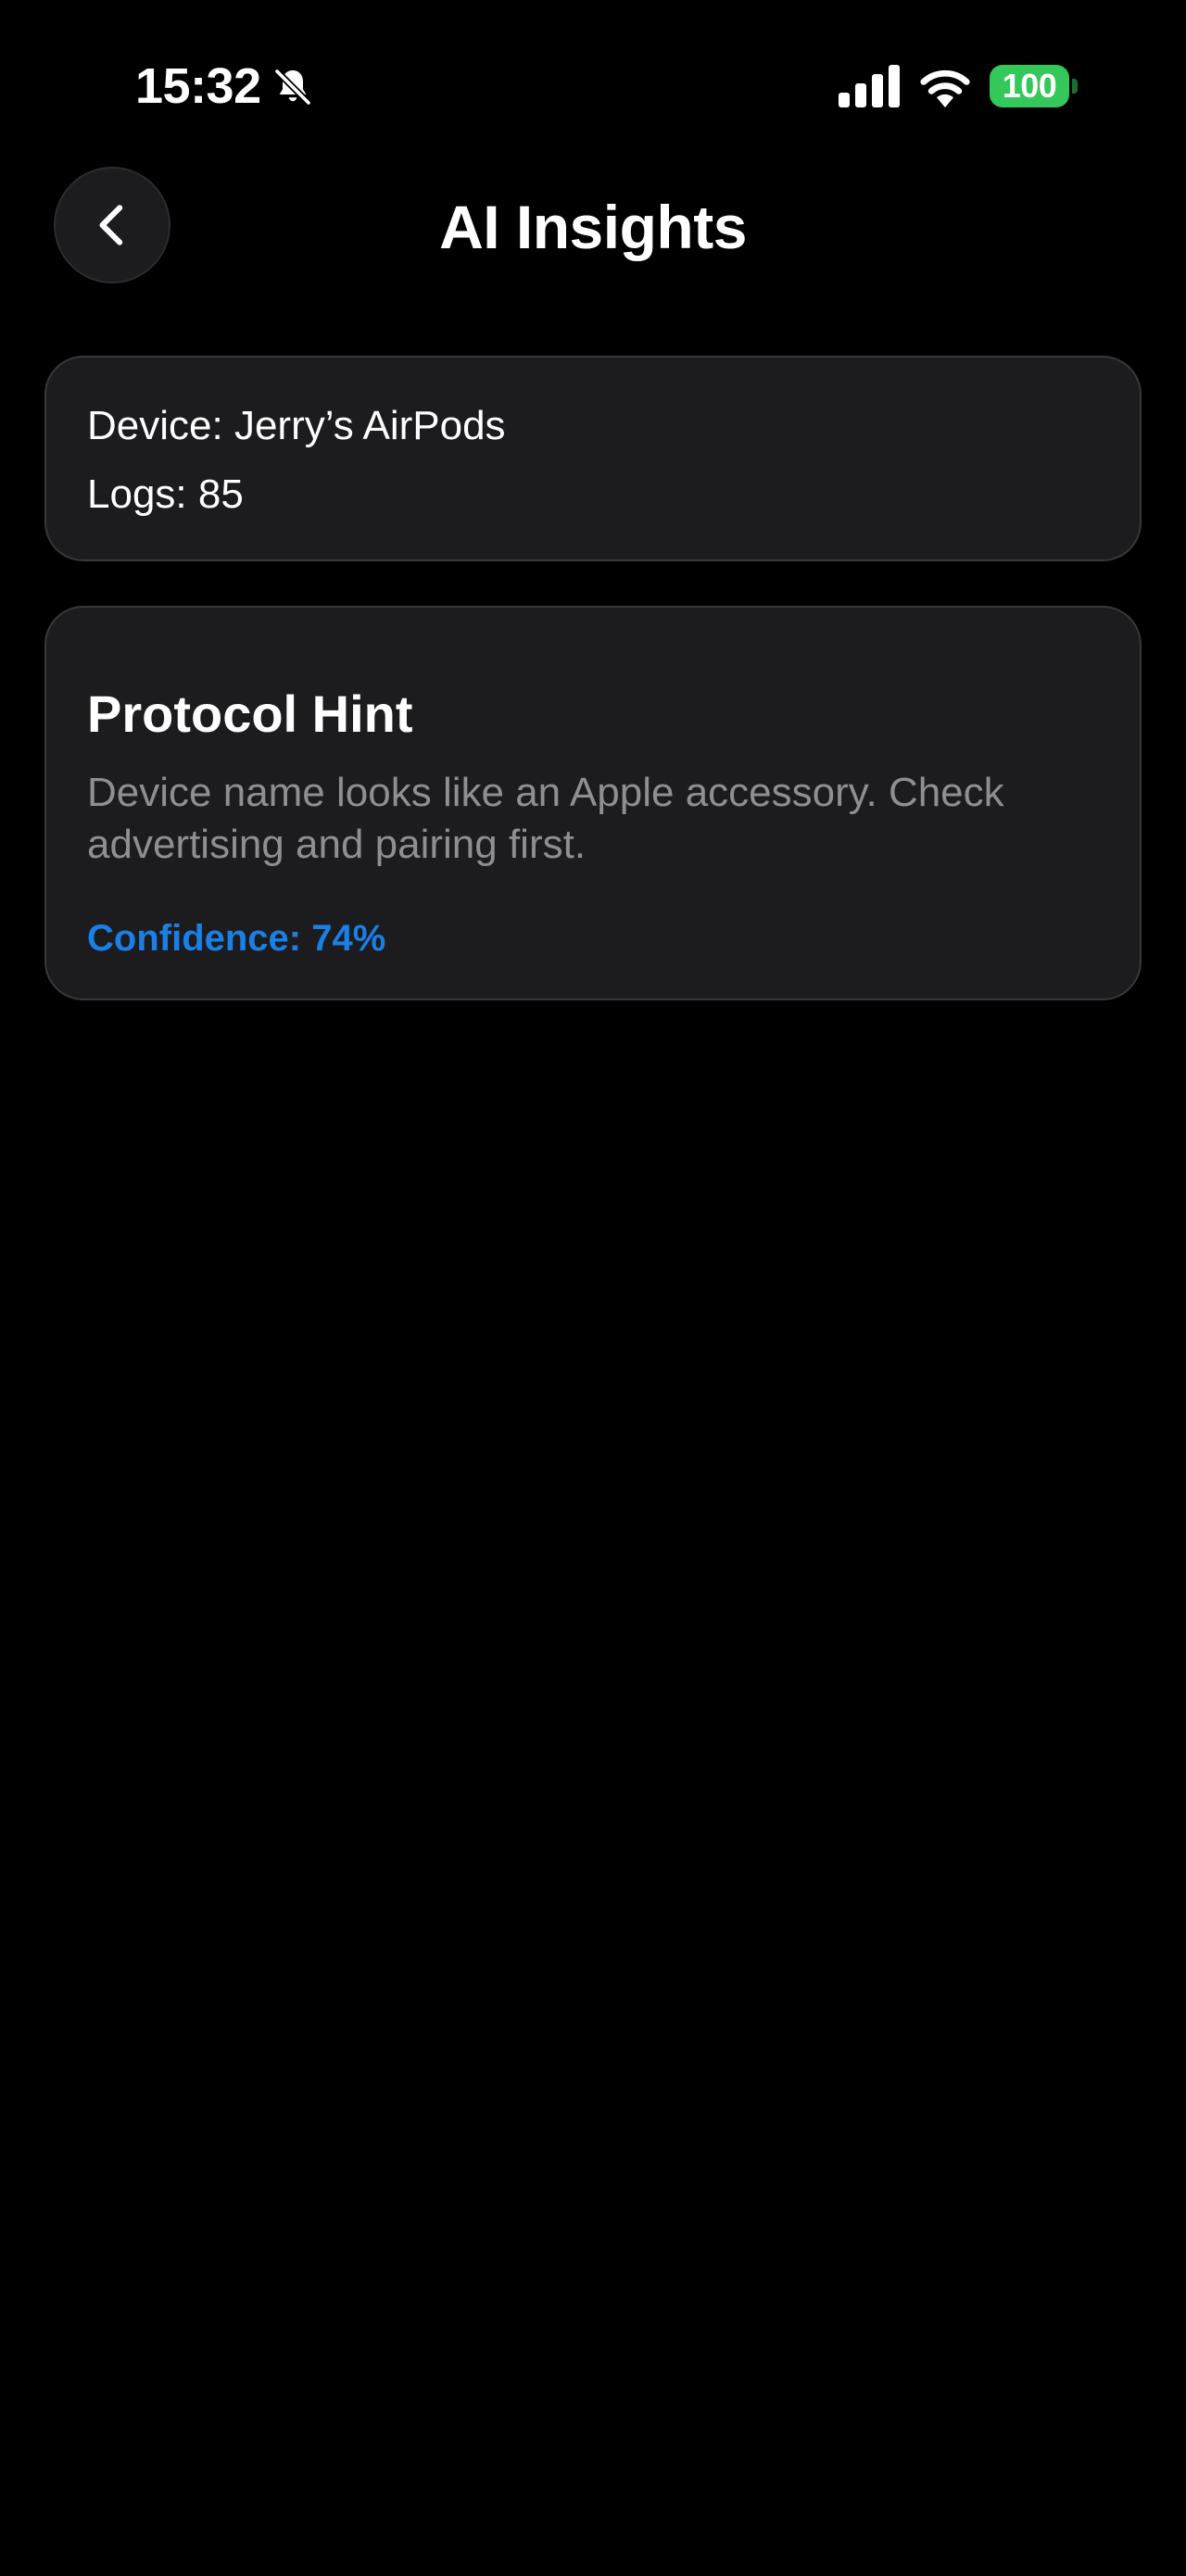 Image resolution: width=1186 pixels, height=2576 pixels. What do you see at coordinates (593, 88) in the screenshot?
I see `status-bar: 15:32 100` at bounding box center [593, 88].